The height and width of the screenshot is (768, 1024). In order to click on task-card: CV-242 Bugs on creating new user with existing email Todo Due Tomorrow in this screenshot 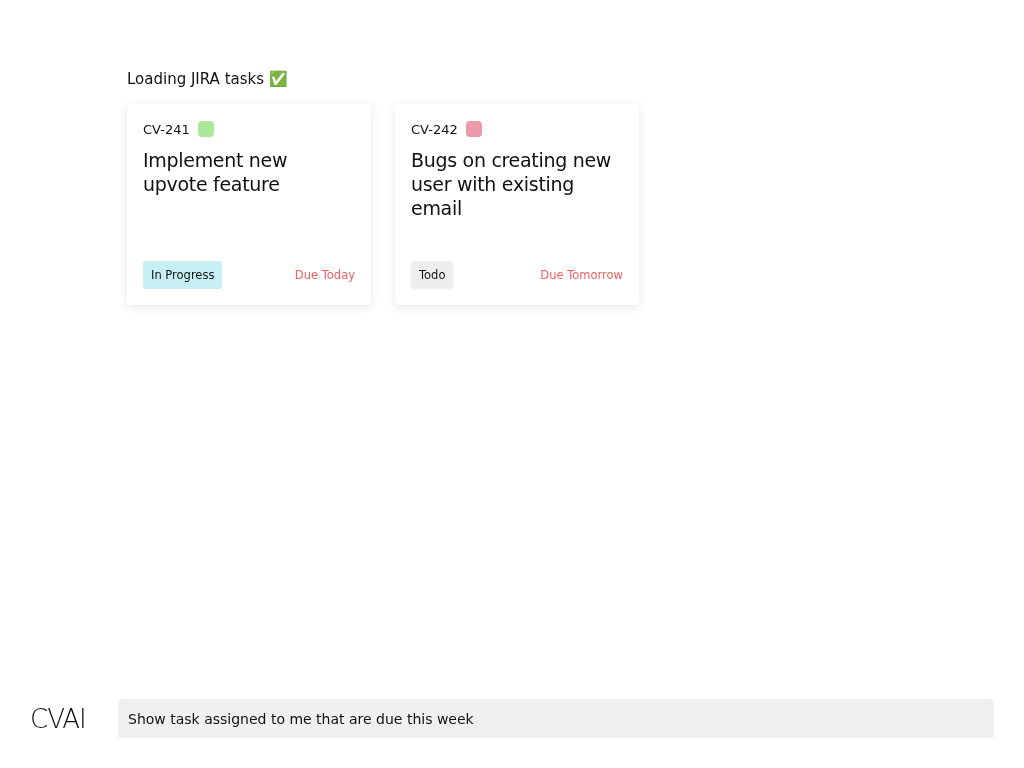, I will do `click(517, 204)`.